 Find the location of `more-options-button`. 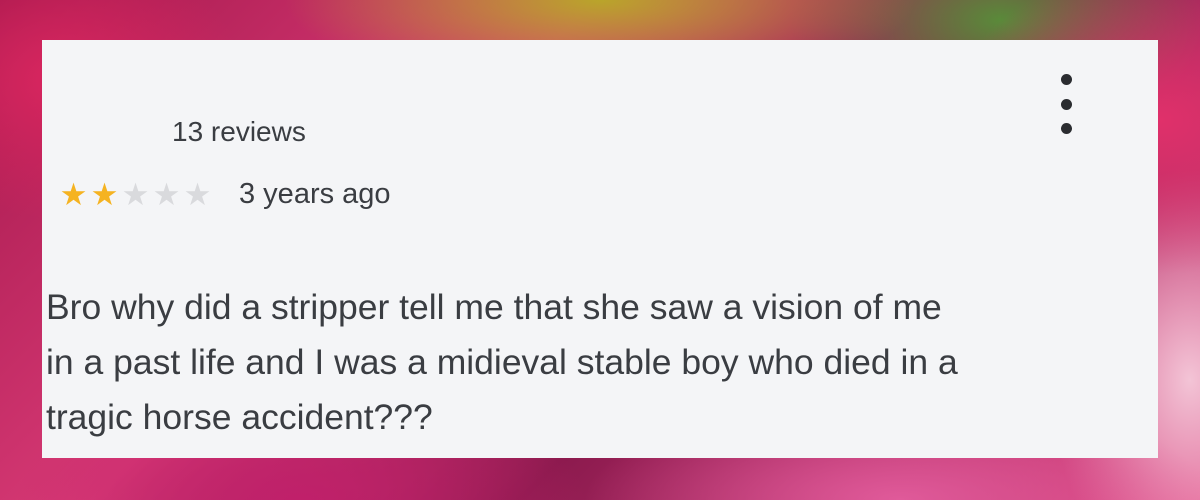

more-options-button is located at coordinates (1066, 104).